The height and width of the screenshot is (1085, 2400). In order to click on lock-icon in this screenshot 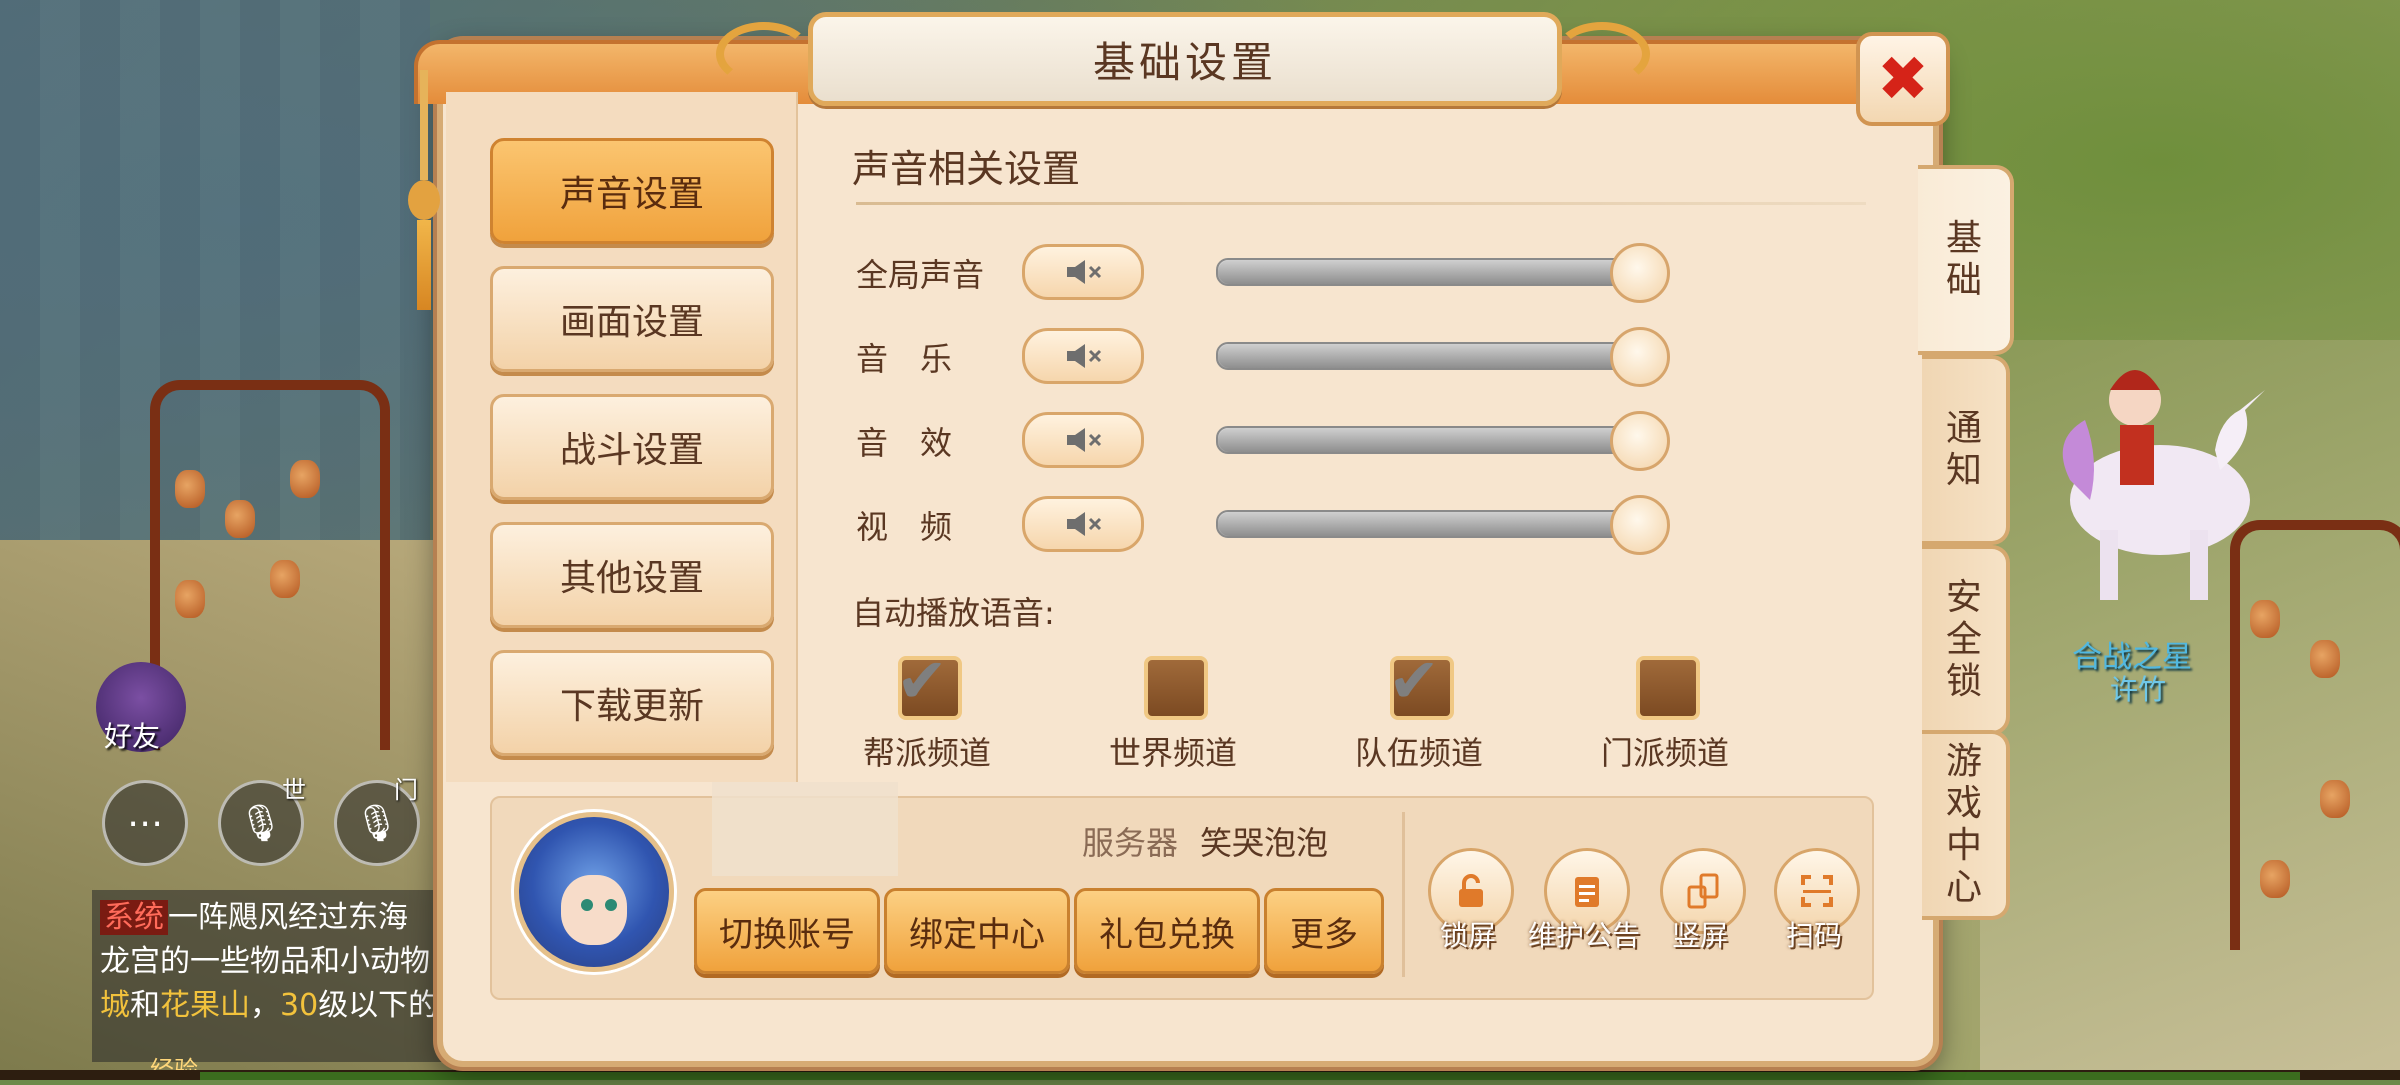, I will do `click(1471, 890)`.